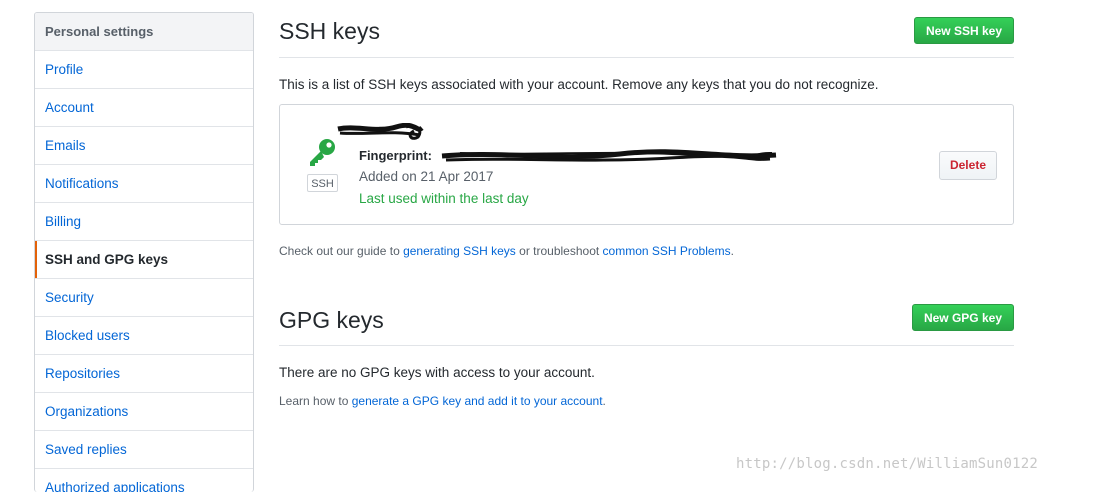 This screenshot has height=492, width=1098. Describe the element at coordinates (887, 464) in the screenshot. I see `watermark-text: http://blog.csdn.net/WilliamSun0122` at that location.